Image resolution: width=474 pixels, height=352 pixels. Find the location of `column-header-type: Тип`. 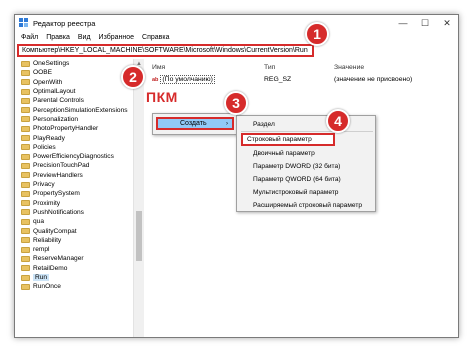

column-header-type: Тип is located at coordinates (269, 67).